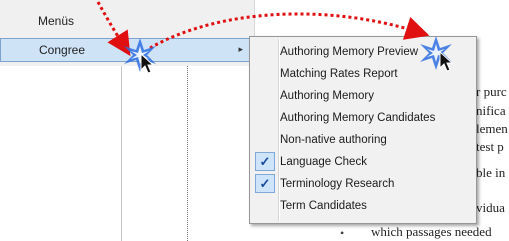 This screenshot has width=509, height=241. What do you see at coordinates (140, 55) in the screenshot?
I see `click-spark-icon` at bounding box center [140, 55].